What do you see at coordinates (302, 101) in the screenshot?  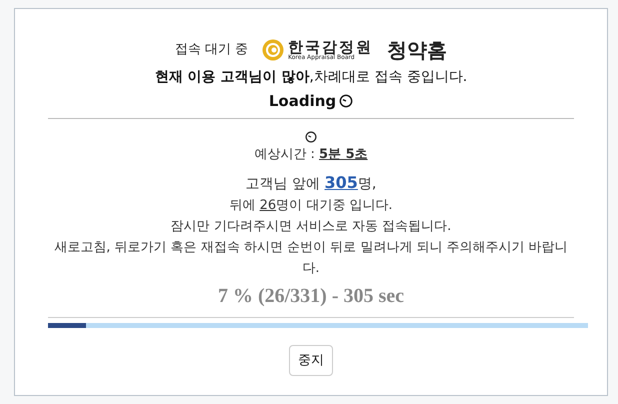 I see `loading-text: Loading` at bounding box center [302, 101].